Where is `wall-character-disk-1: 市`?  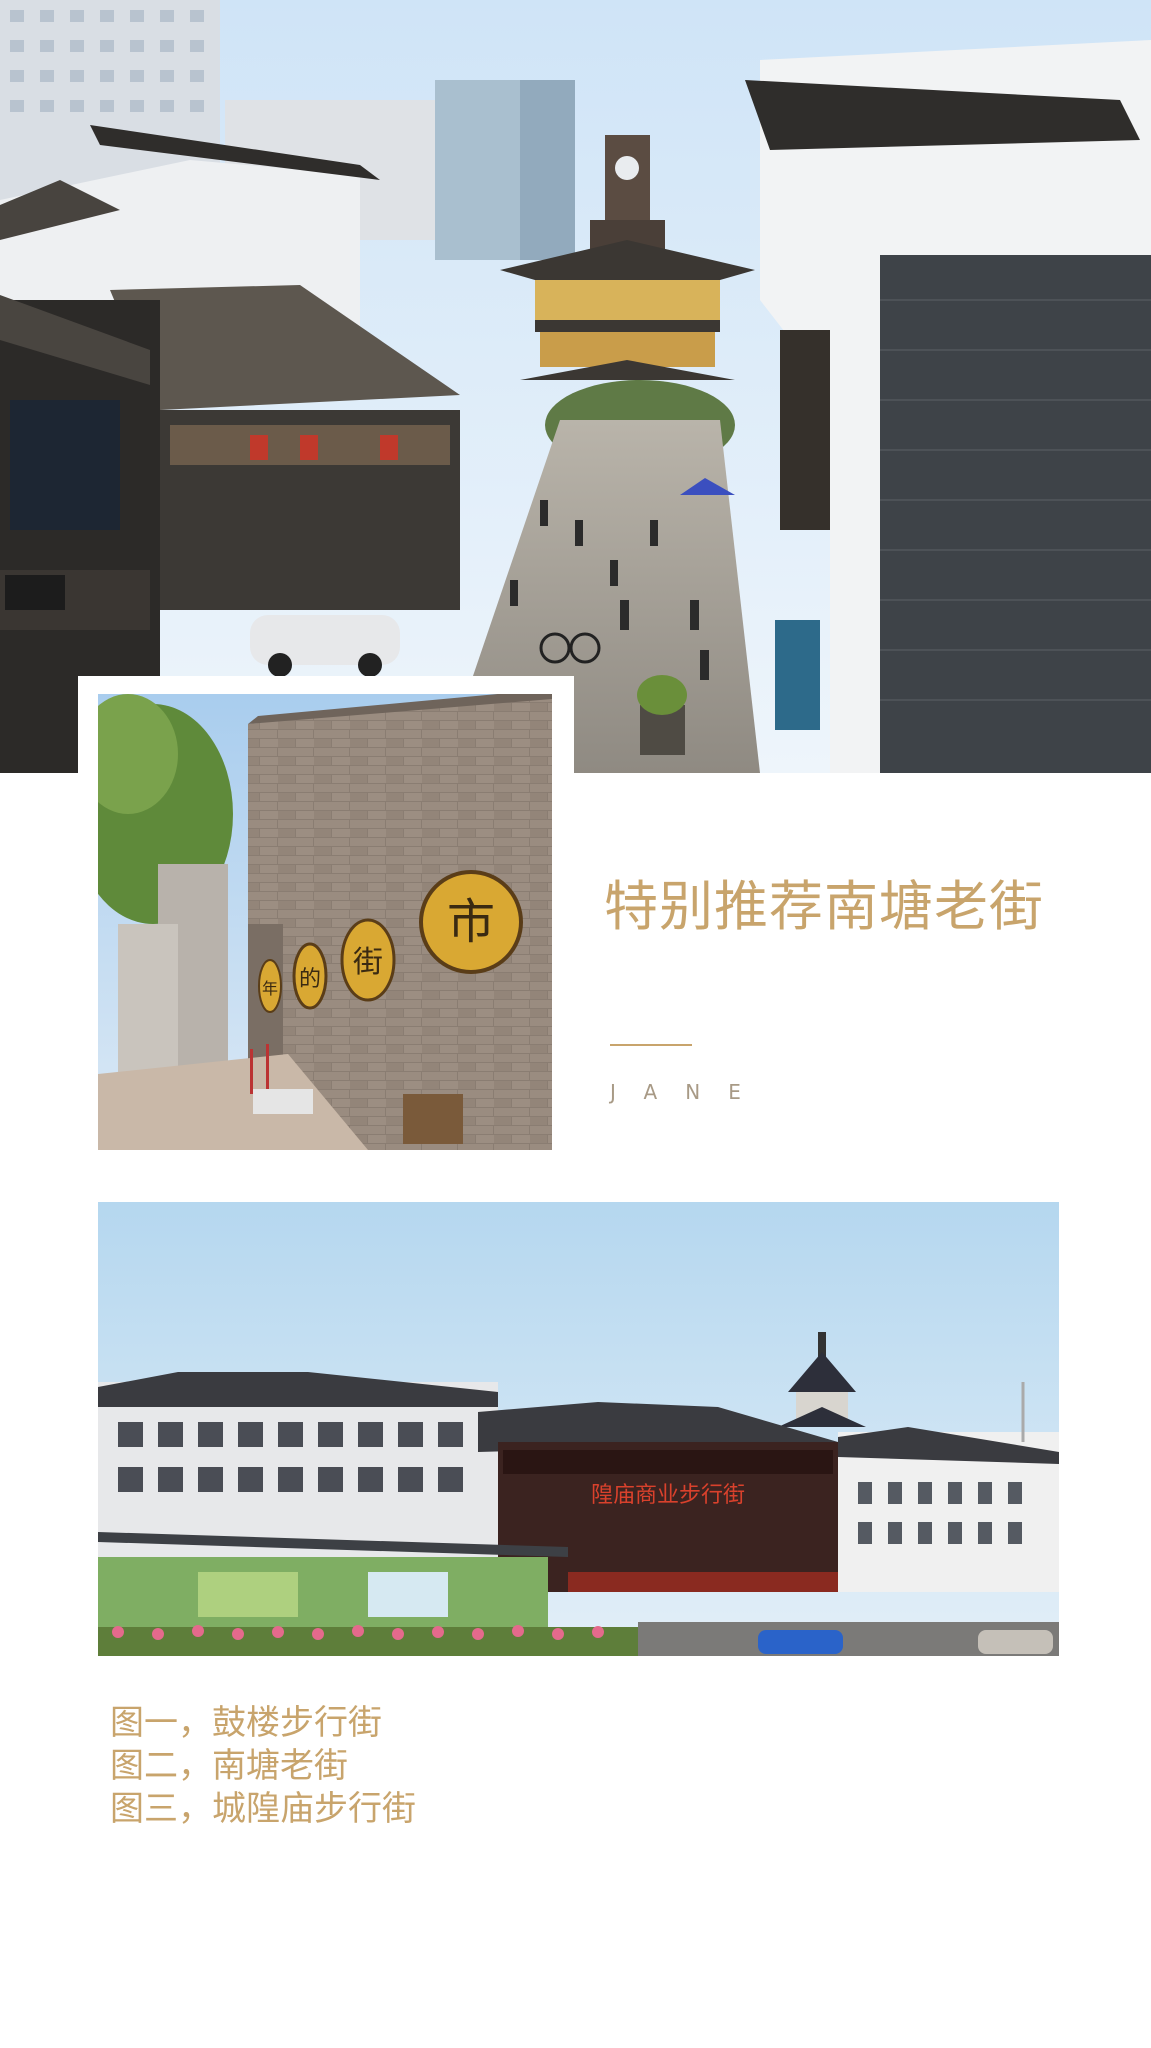 wall-character-disk-1: 市 is located at coordinates (471, 922).